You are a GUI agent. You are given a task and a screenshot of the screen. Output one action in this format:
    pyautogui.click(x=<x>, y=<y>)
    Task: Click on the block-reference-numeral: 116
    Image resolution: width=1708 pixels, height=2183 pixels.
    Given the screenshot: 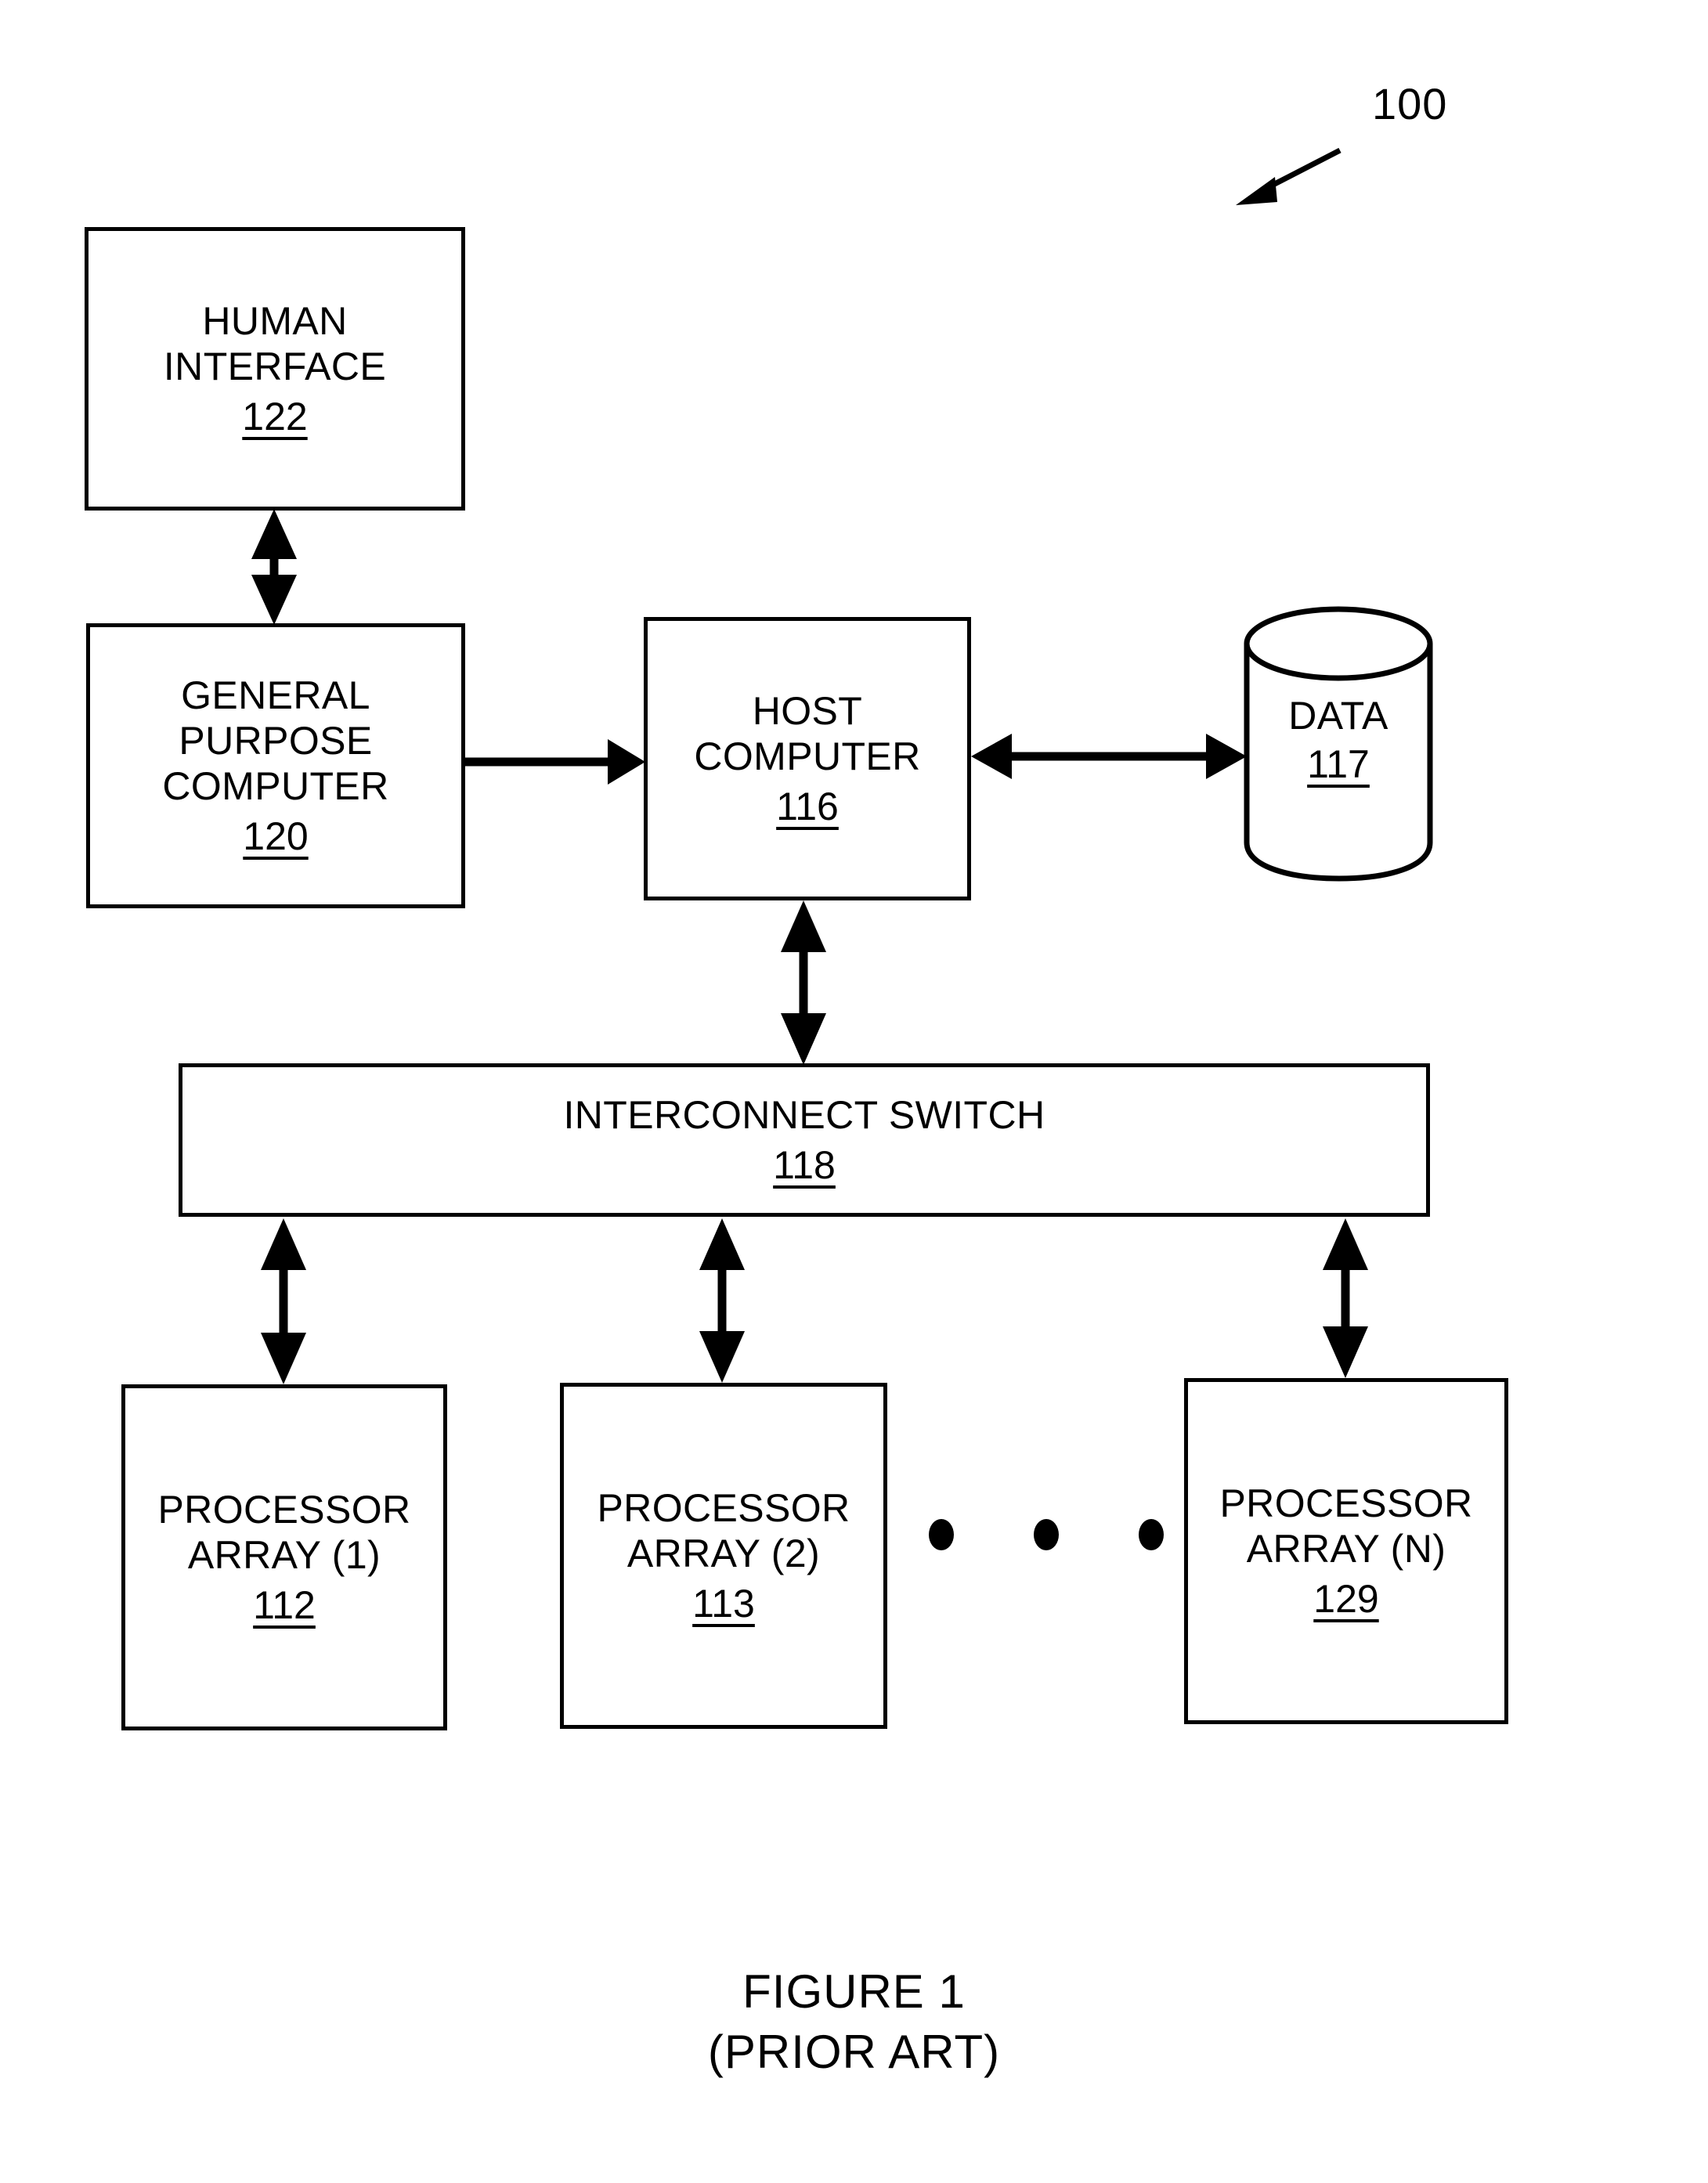 What is the action you would take?
    pyautogui.click(x=807, y=807)
    